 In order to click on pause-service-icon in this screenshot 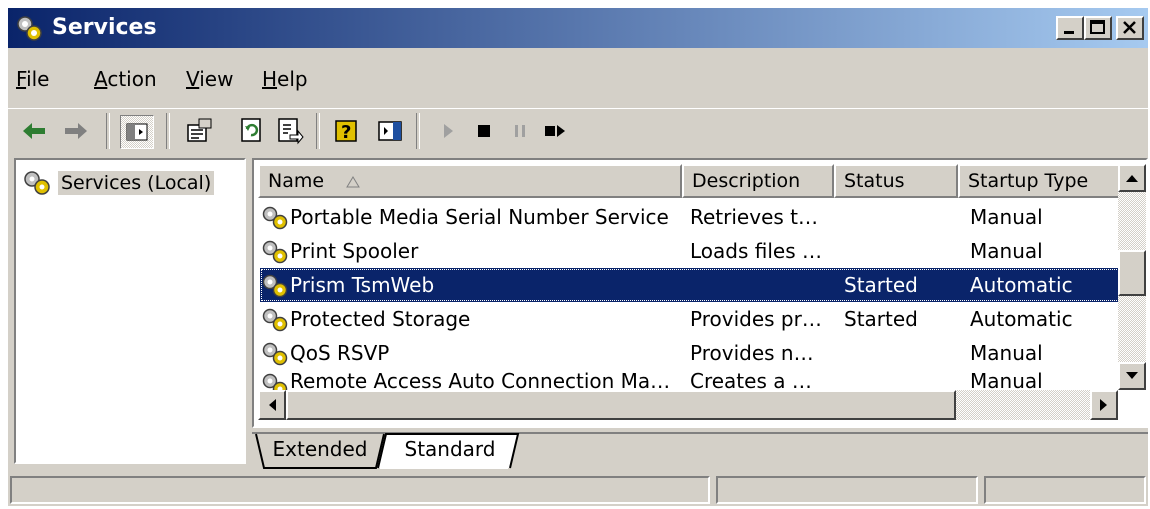, I will do `click(520, 131)`.